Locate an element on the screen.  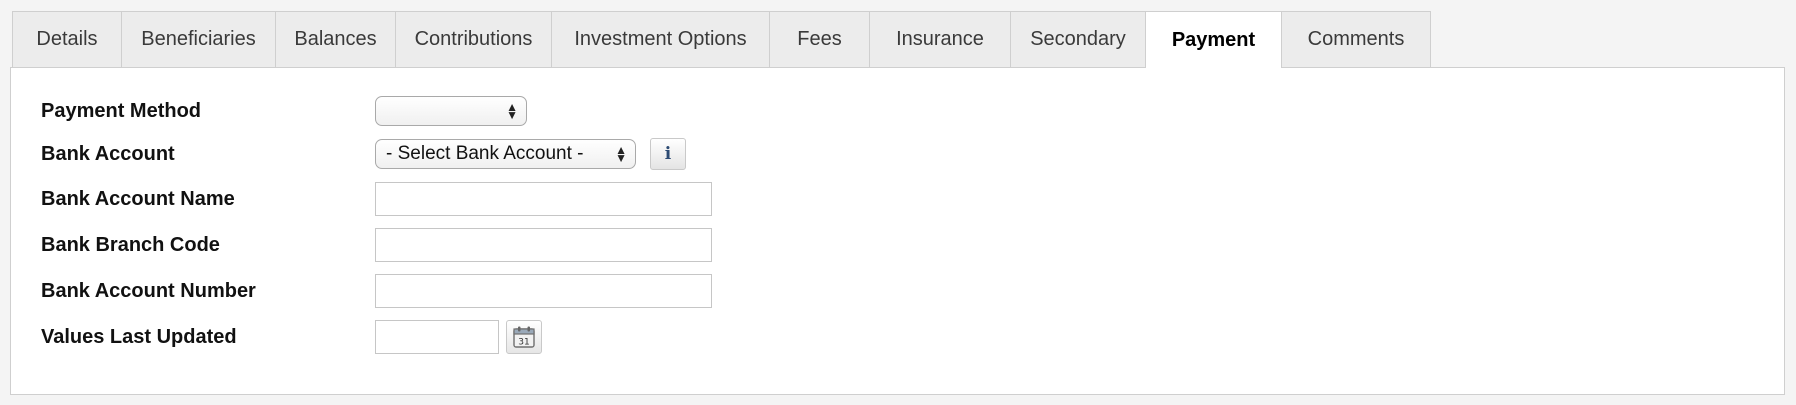
bank-account-select: - Select Bank Account - ▲ ▼ is located at coordinates (505, 154).